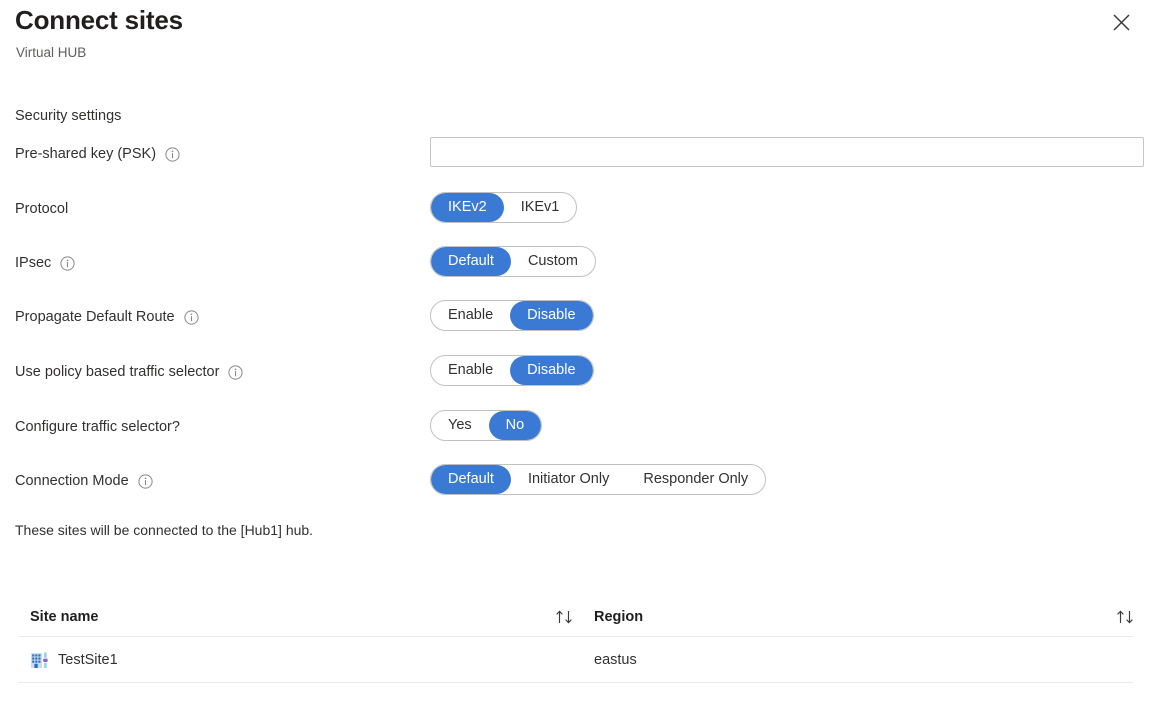 The height and width of the screenshot is (701, 1151). What do you see at coordinates (695, 479) in the screenshot?
I see `connection-mode-option-responder-only: Responder Only` at bounding box center [695, 479].